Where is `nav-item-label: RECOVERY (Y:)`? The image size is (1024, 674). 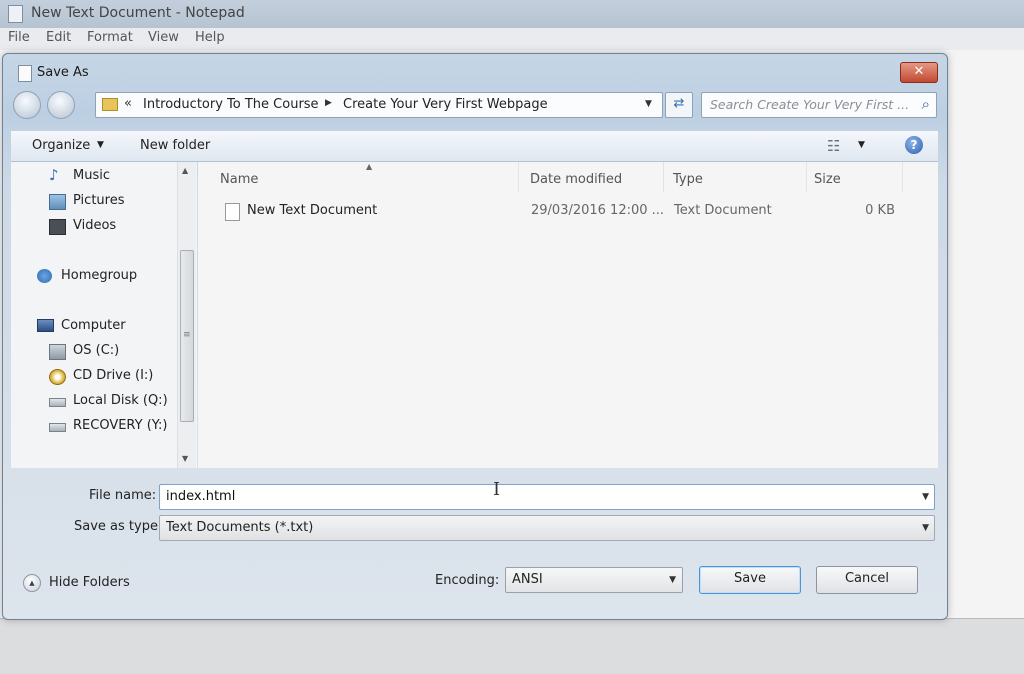 nav-item-label: RECOVERY (Y:) is located at coordinates (120, 425).